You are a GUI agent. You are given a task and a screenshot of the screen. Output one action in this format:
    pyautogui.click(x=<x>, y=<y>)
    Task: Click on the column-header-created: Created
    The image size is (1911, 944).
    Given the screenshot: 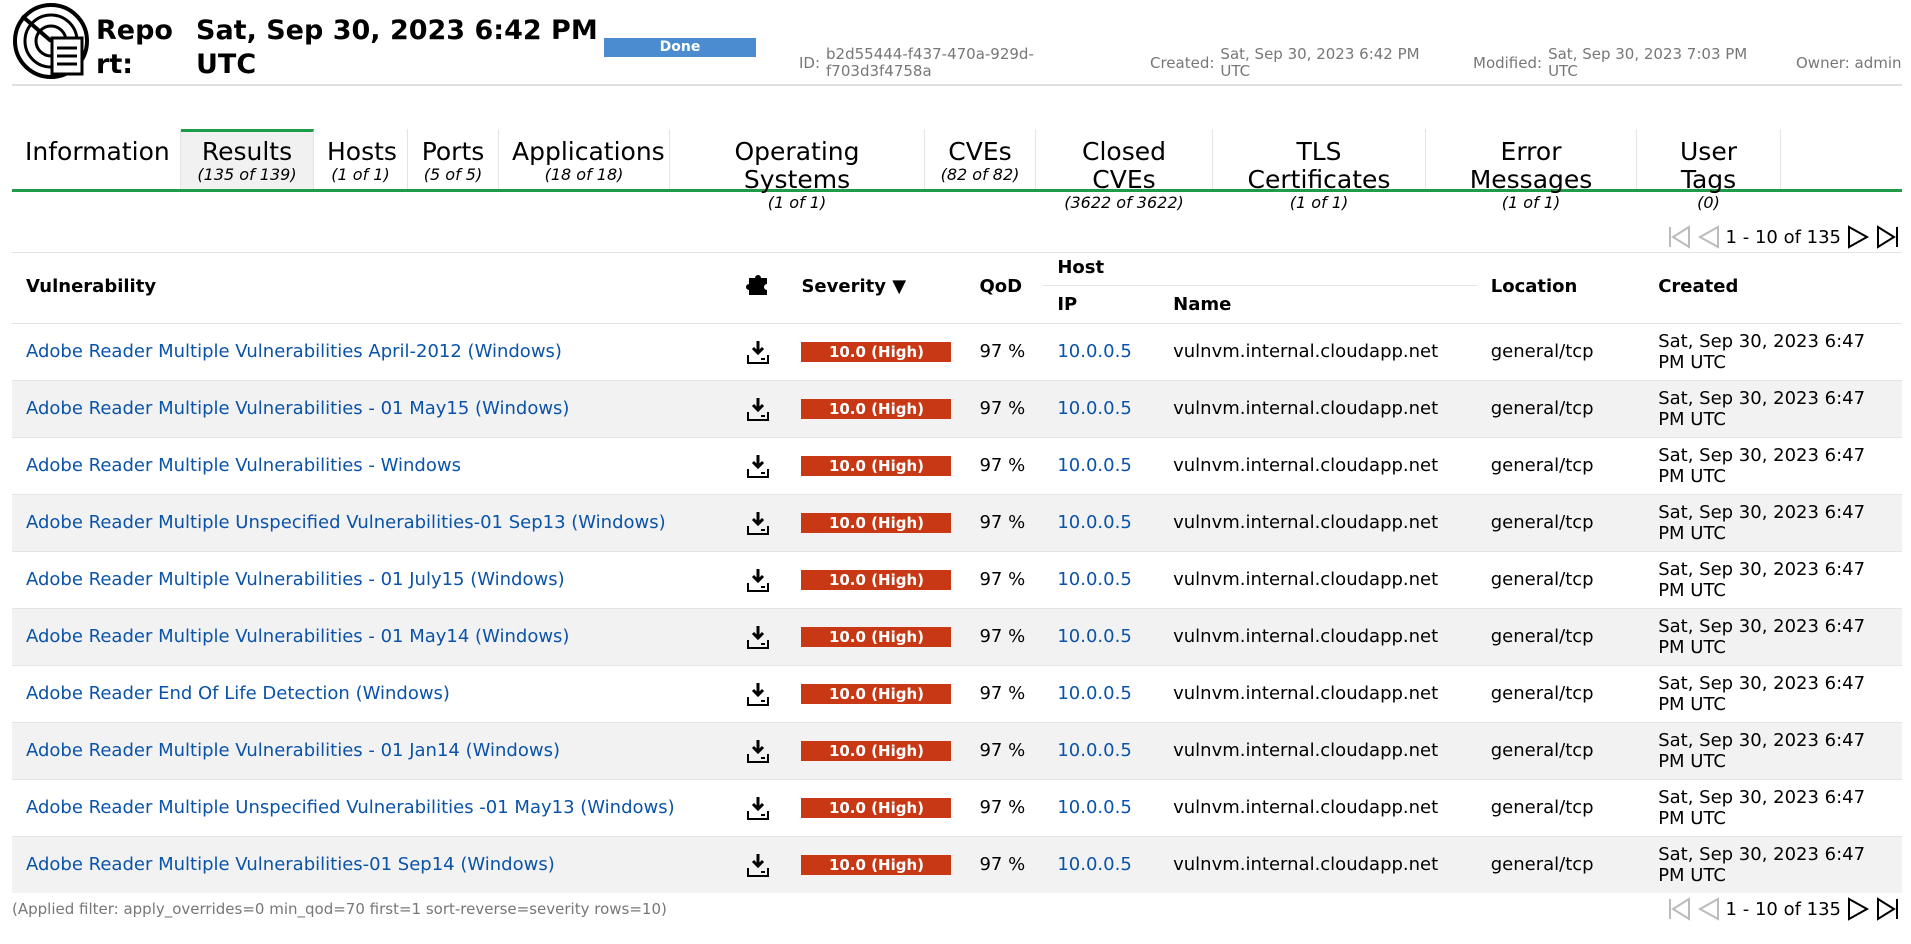 What is the action you would take?
    pyautogui.click(x=1773, y=287)
    